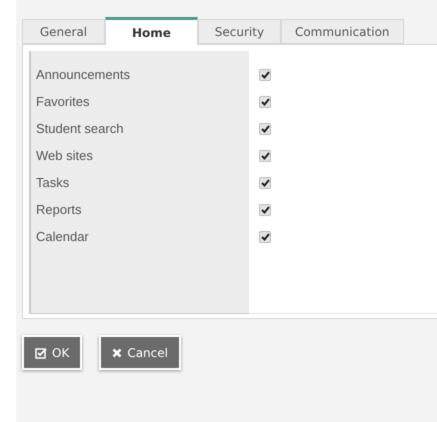 This screenshot has height=422, width=437. What do you see at coordinates (117, 353) in the screenshot?
I see `close-icon` at bounding box center [117, 353].